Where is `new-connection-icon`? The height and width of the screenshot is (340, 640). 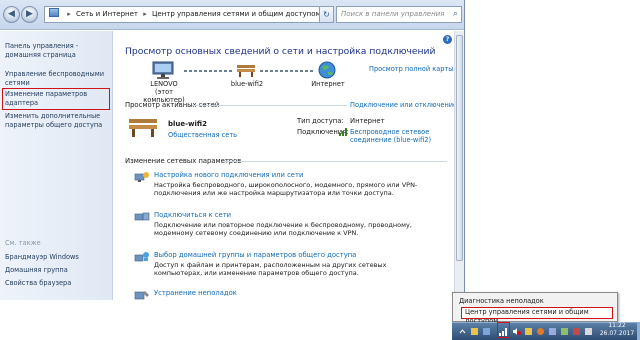
new-connection-icon is located at coordinates (141, 177).